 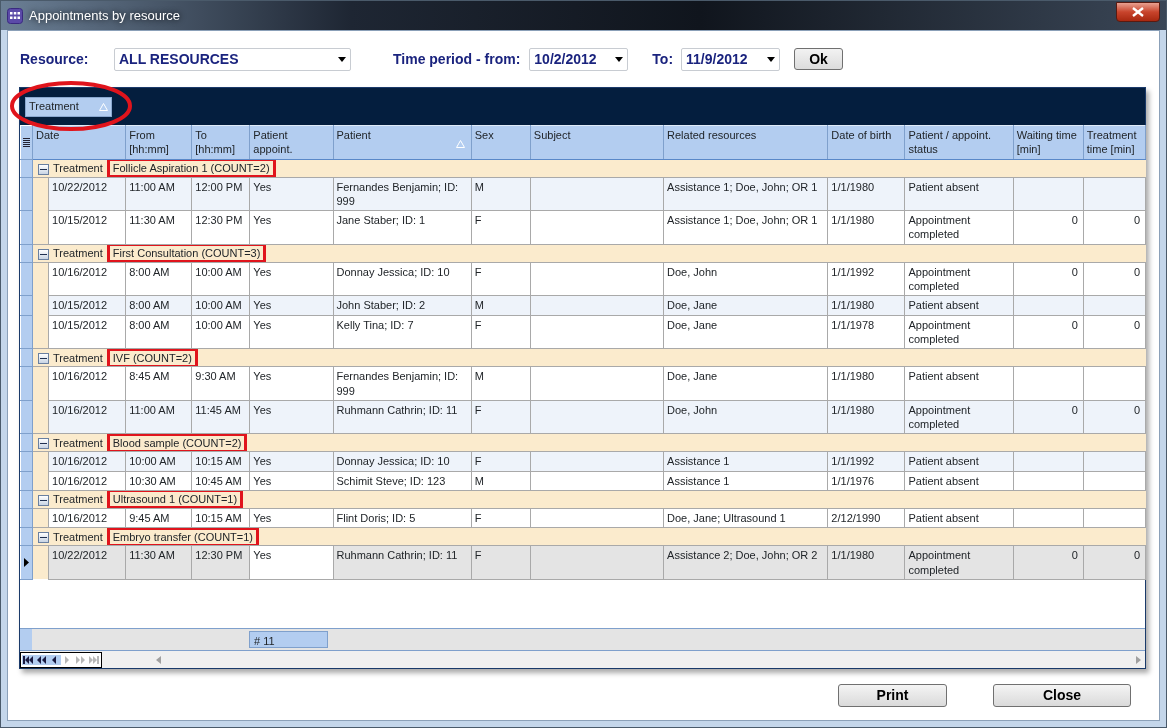 I want to click on ok-button: Ok, so click(x=819, y=59).